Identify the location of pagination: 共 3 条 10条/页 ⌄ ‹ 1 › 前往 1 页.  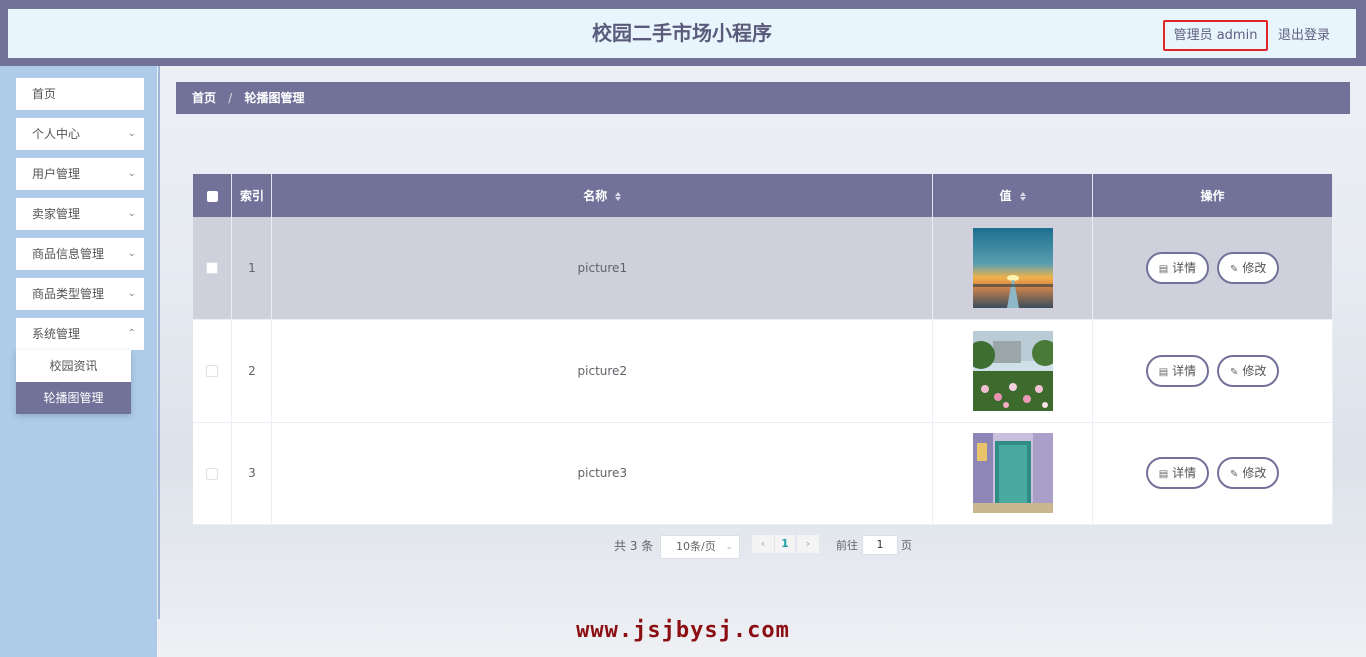
(683, 546).